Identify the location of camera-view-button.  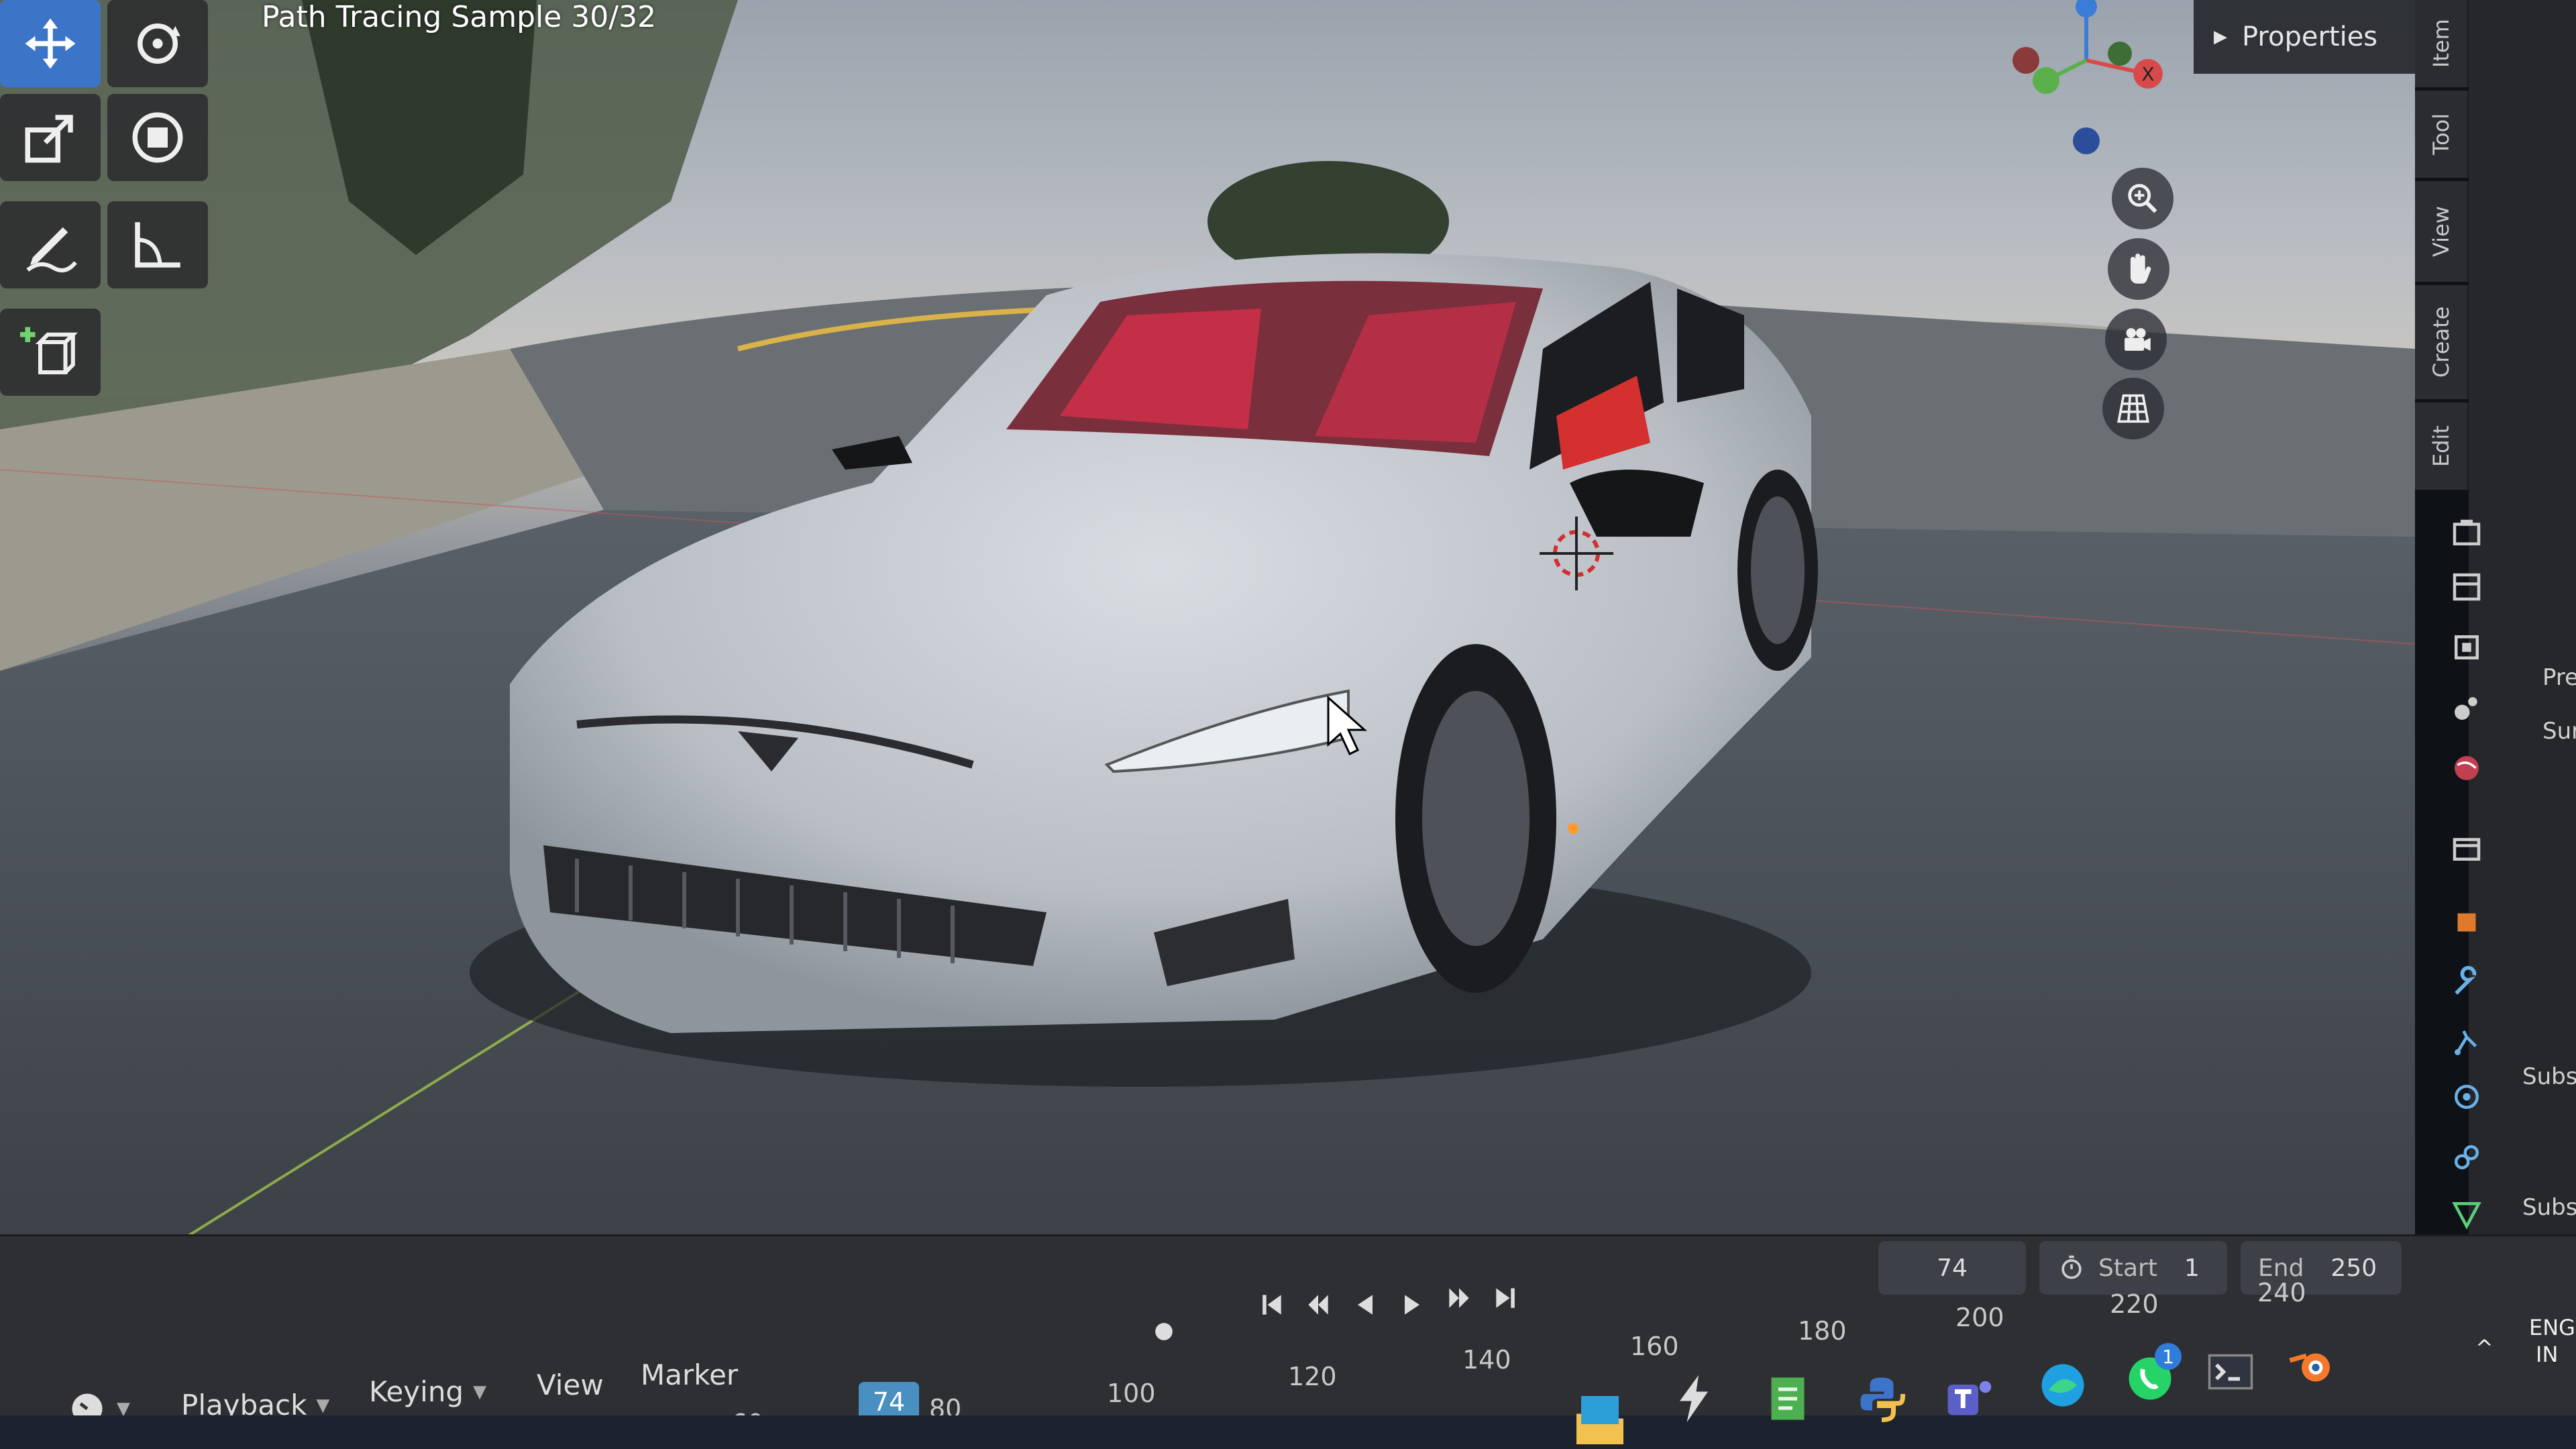
(2136, 339).